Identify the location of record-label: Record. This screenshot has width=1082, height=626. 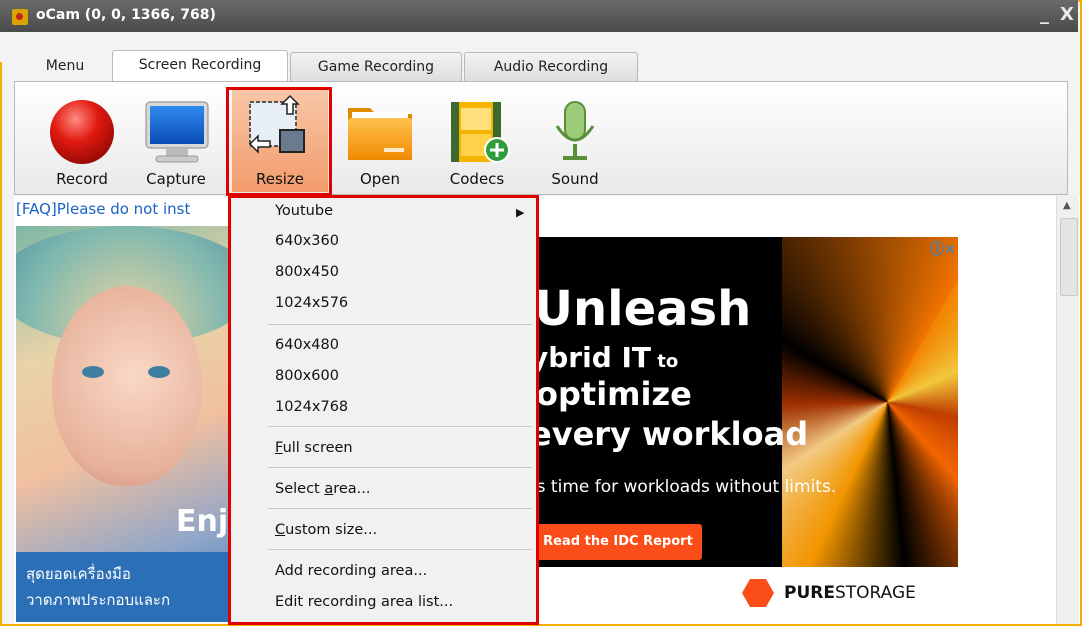
(82, 179).